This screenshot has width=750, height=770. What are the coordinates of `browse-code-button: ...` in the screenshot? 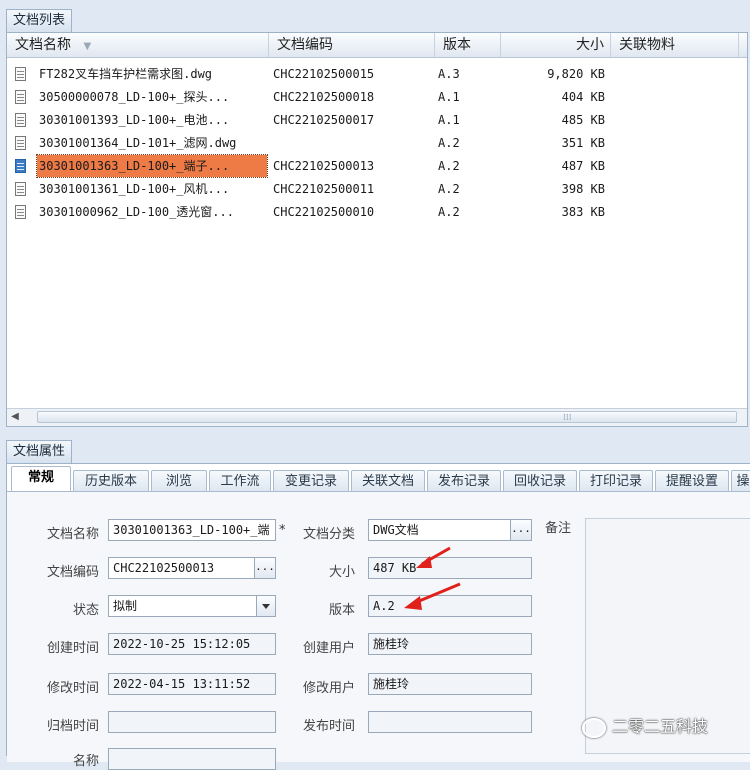 It's located at (264, 568).